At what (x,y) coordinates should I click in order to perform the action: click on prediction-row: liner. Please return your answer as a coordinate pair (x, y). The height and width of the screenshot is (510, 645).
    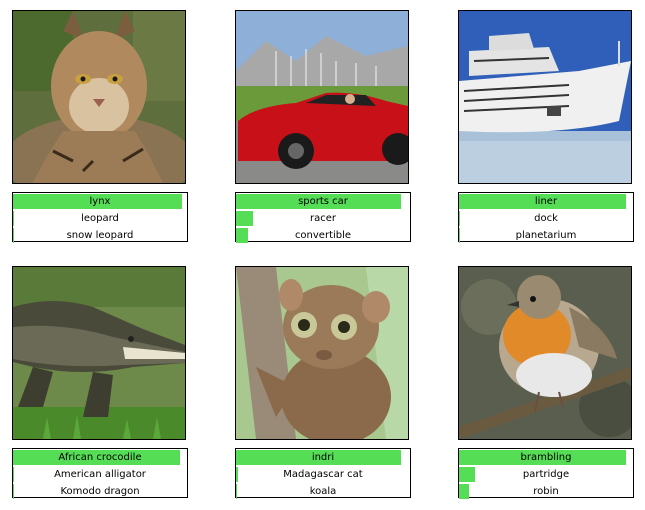
    Looking at the image, I should click on (546, 202).